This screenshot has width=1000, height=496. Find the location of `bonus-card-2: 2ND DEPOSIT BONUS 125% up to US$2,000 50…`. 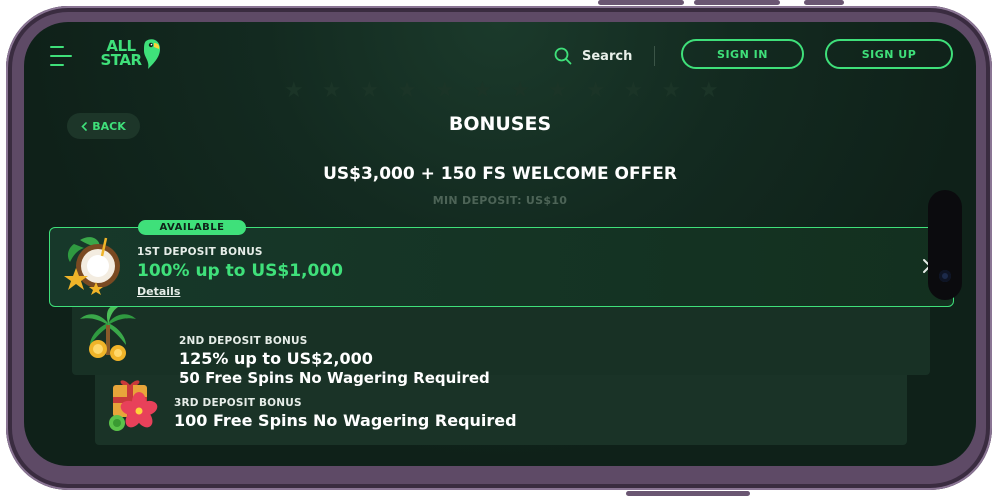

bonus-card-2: 2ND DEPOSIT BONUS 125% up to US$2,000 50… is located at coordinates (501, 346).